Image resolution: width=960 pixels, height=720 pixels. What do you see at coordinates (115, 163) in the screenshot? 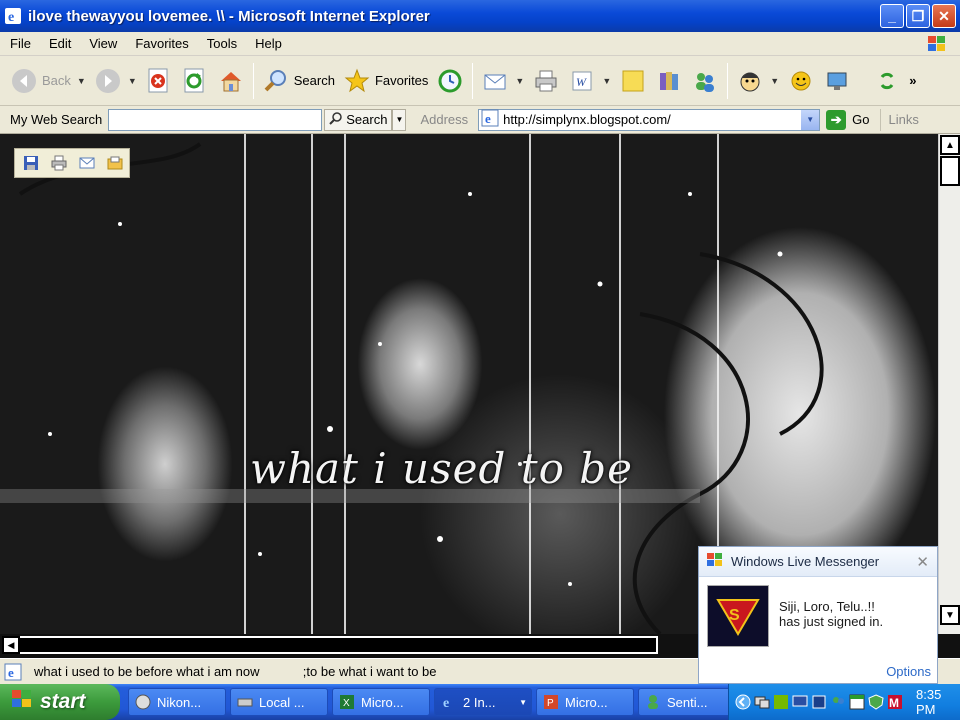
I see `my-pictures-icon` at bounding box center [115, 163].